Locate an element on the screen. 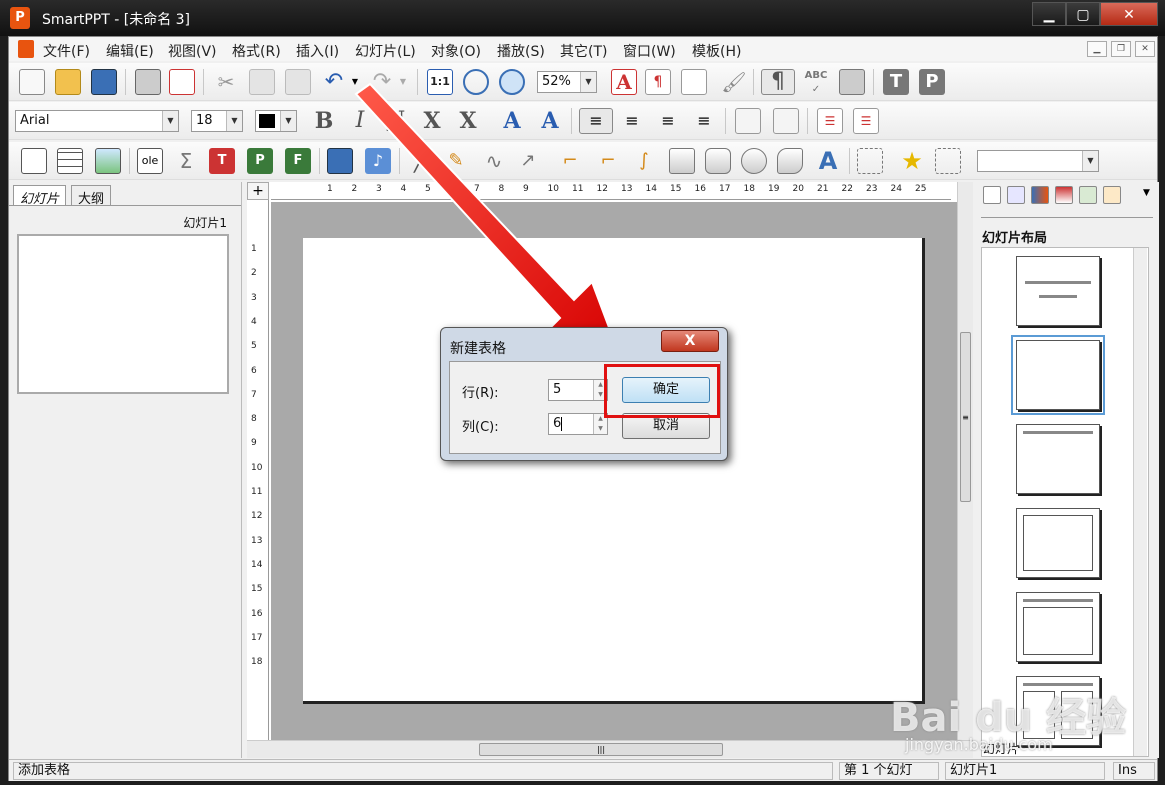 The image size is (1165, 785). rows-input: 5 ▲ ▼ is located at coordinates (578, 390).